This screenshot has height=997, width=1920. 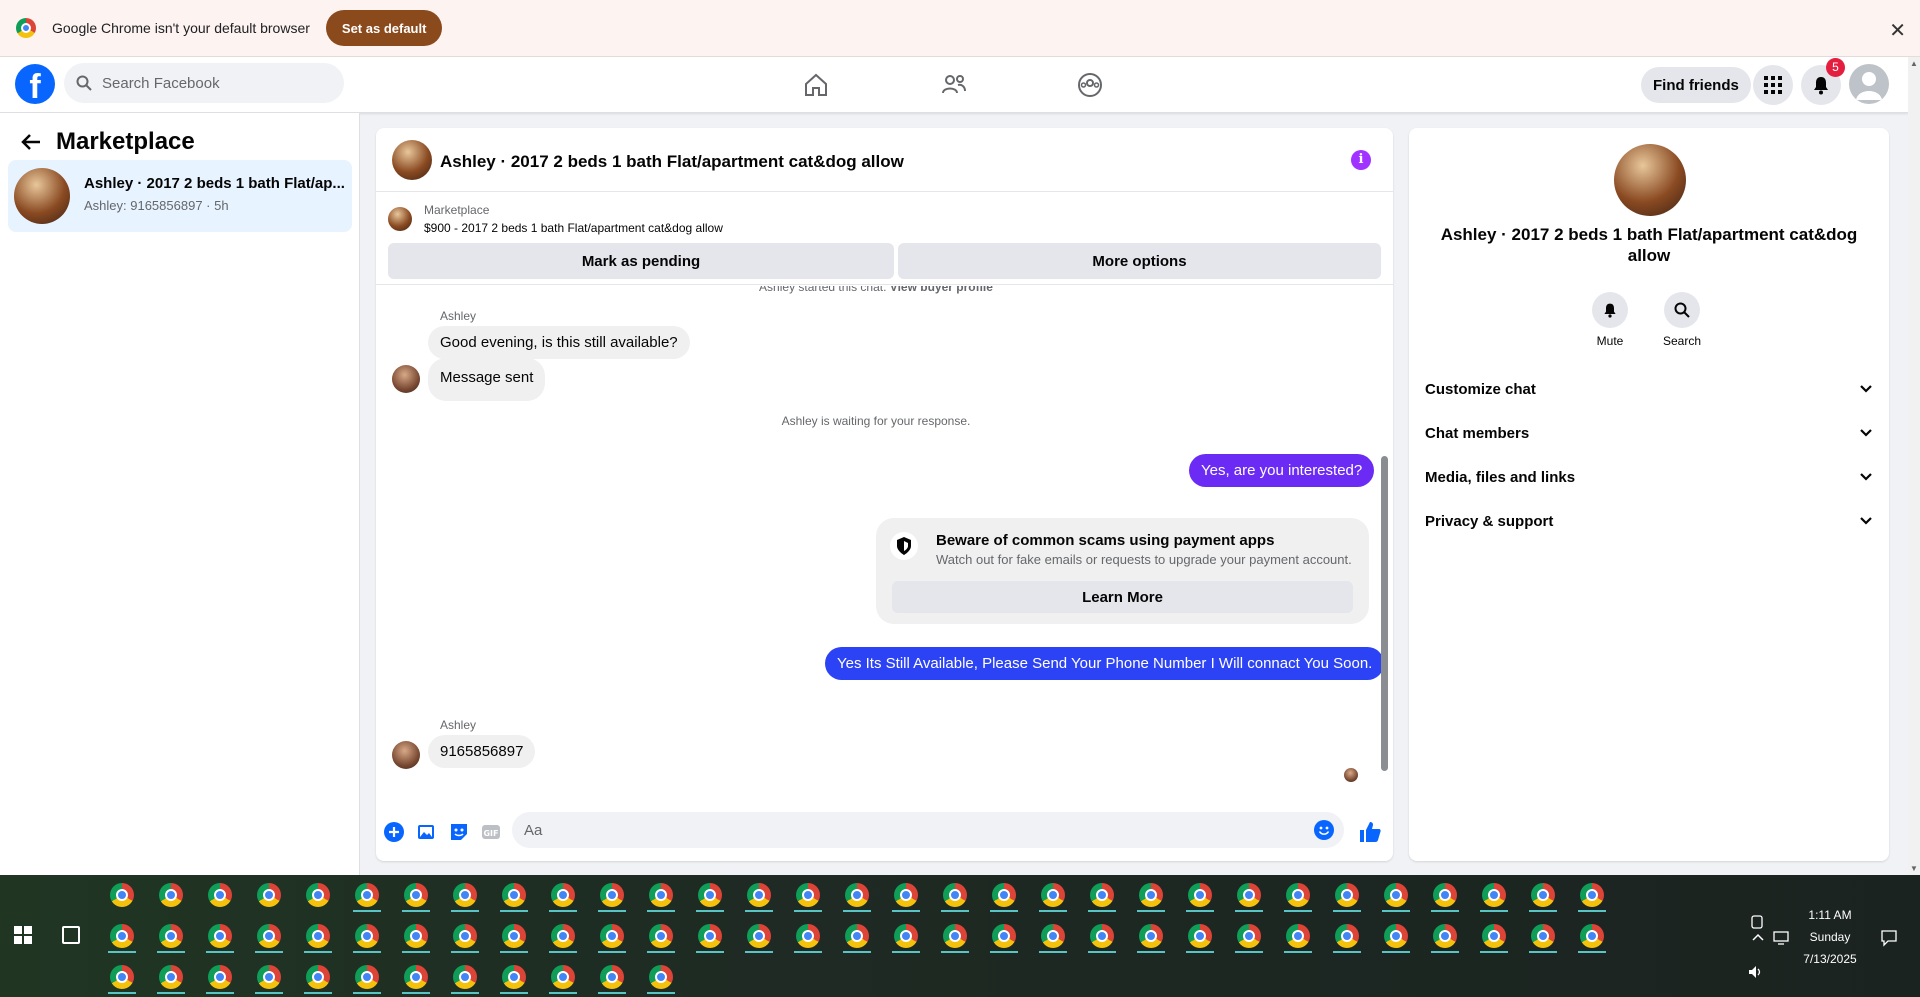 What do you see at coordinates (1324, 830) in the screenshot?
I see `emoji-icon` at bounding box center [1324, 830].